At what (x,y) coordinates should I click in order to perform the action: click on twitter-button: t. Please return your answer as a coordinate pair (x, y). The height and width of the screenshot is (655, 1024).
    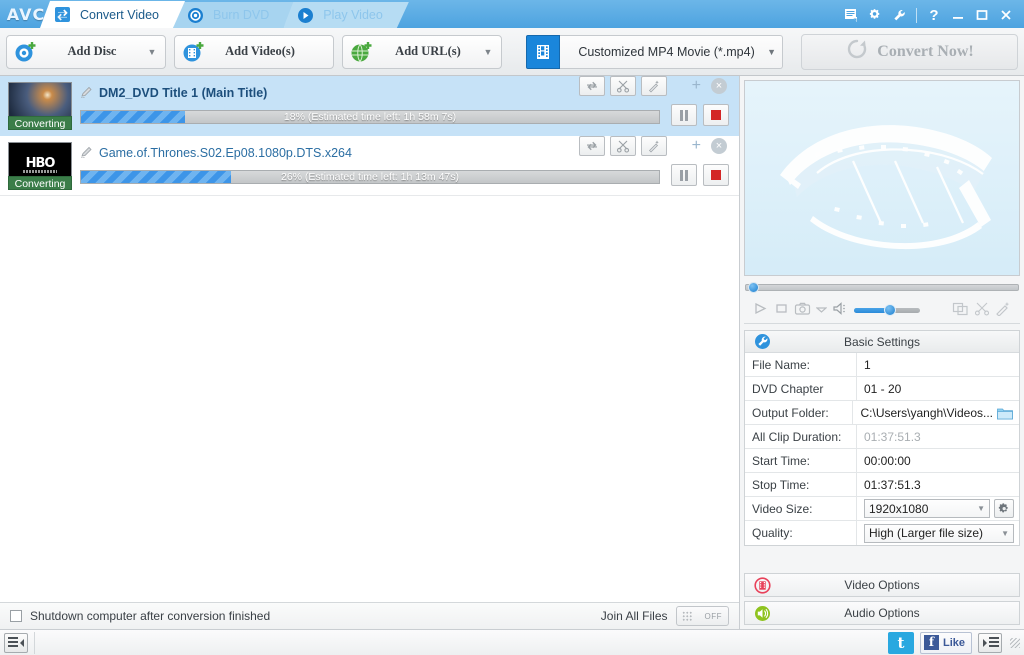
    Looking at the image, I should click on (900, 642).